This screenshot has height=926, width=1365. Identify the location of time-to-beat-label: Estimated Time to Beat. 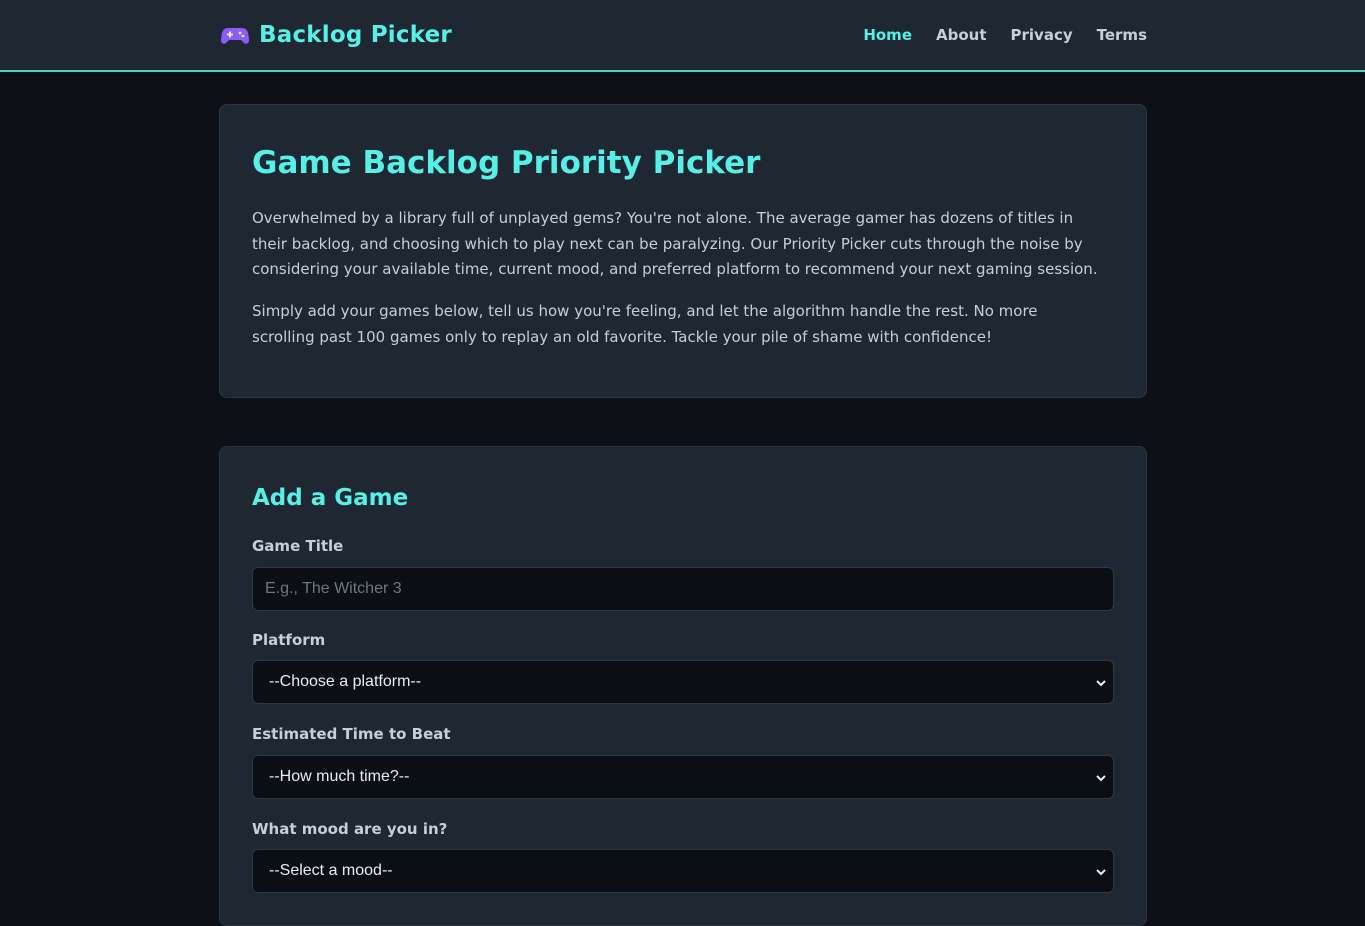
(351, 734).